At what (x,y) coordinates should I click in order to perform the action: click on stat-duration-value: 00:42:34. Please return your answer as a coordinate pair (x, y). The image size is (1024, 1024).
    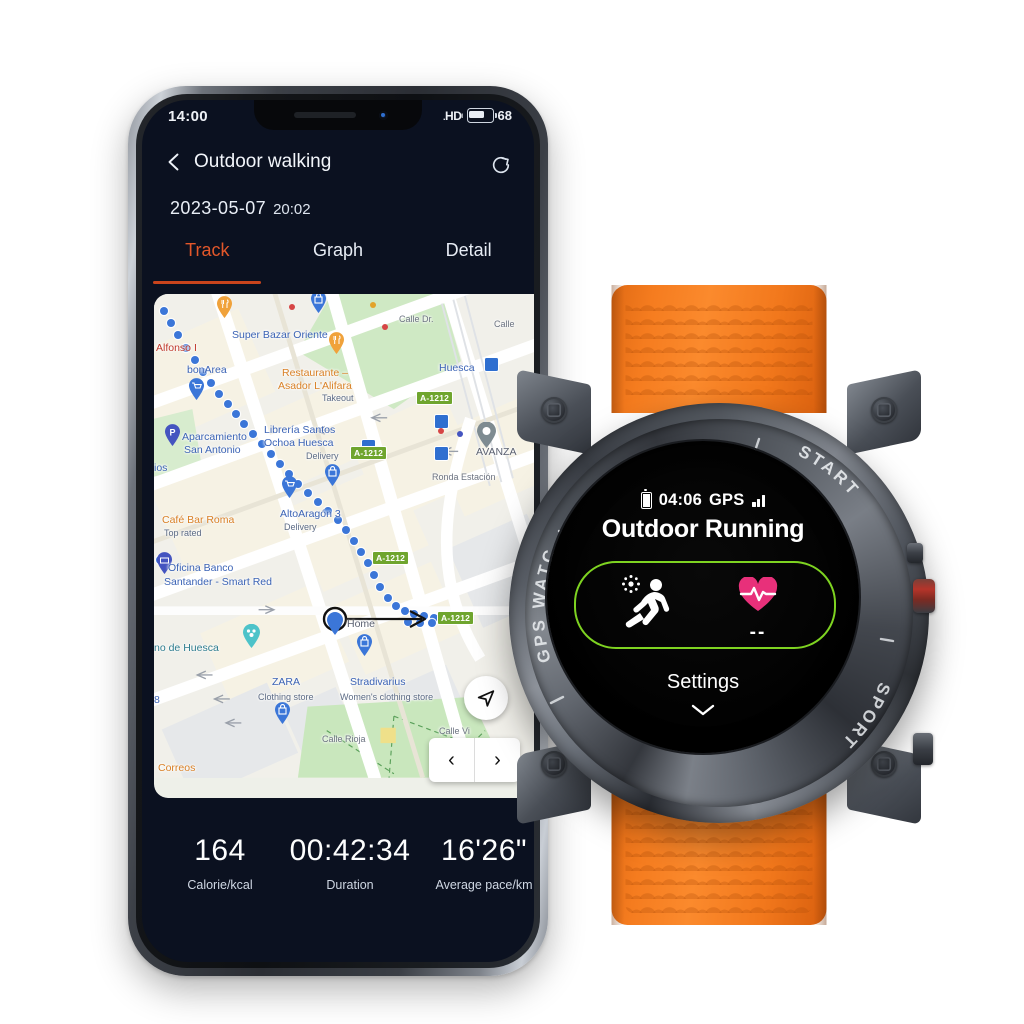
    Looking at the image, I should click on (350, 850).